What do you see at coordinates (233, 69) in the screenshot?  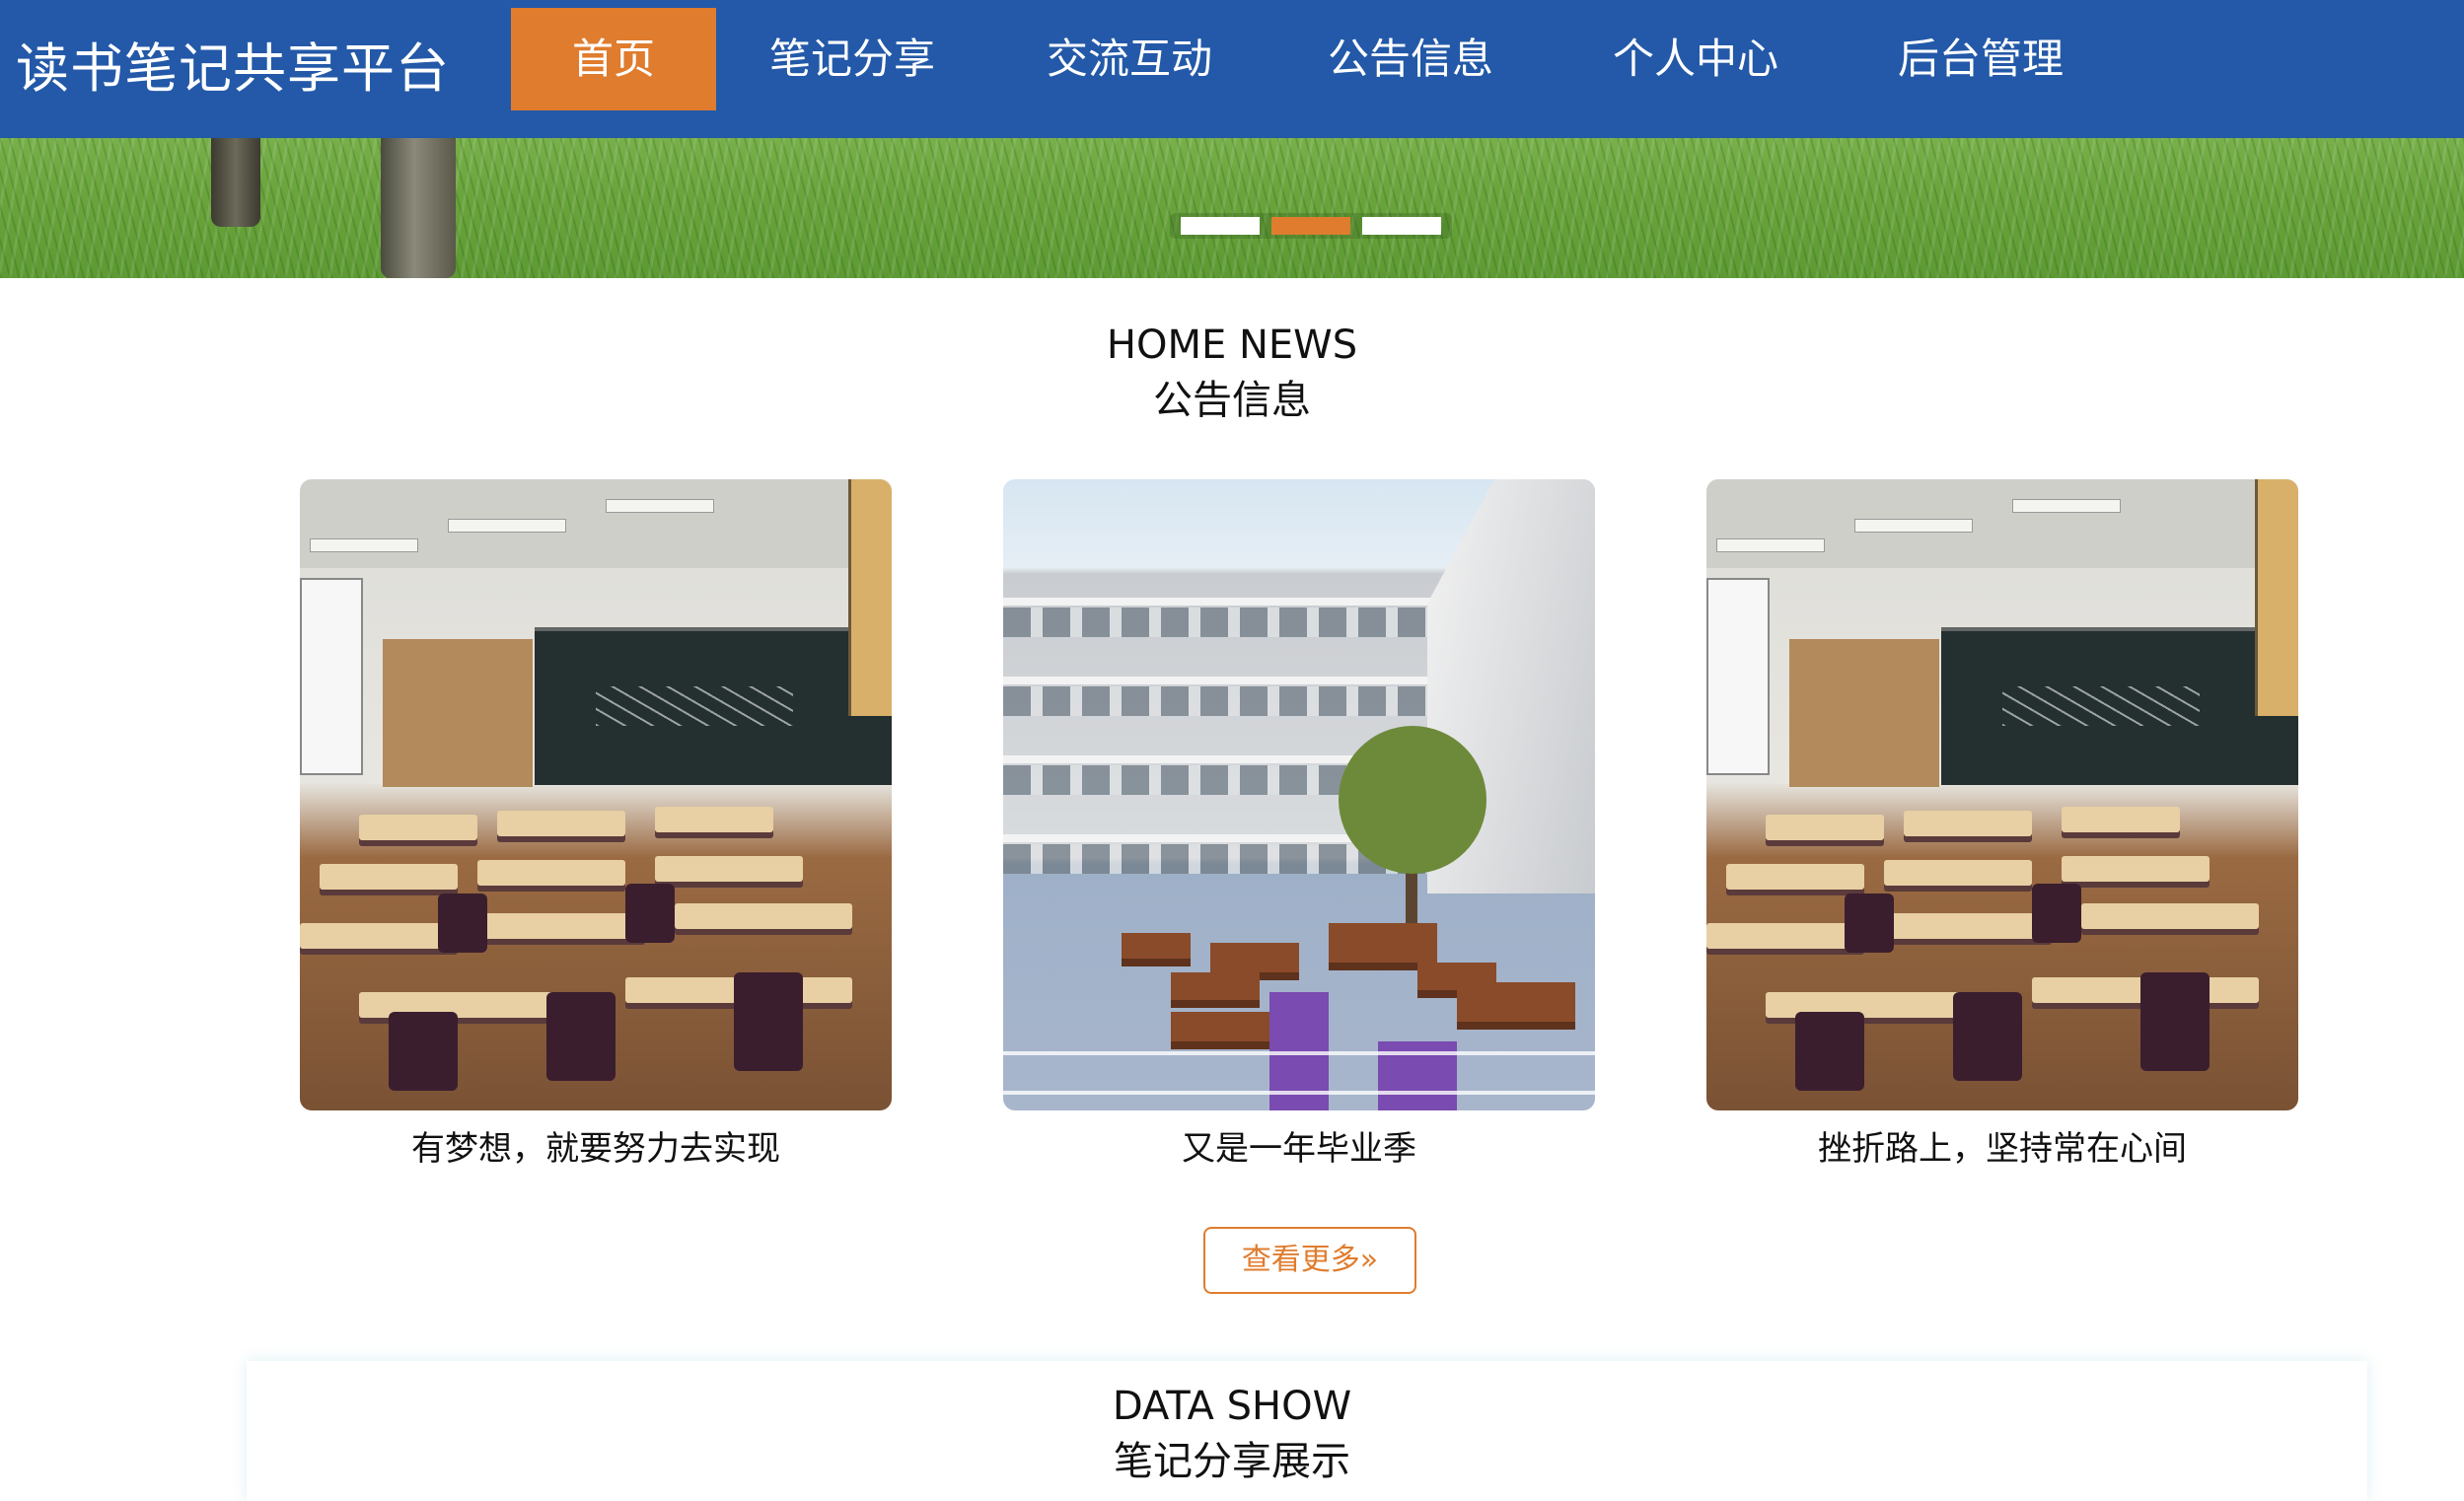 I see `site-title: 读书笔记共享平台` at bounding box center [233, 69].